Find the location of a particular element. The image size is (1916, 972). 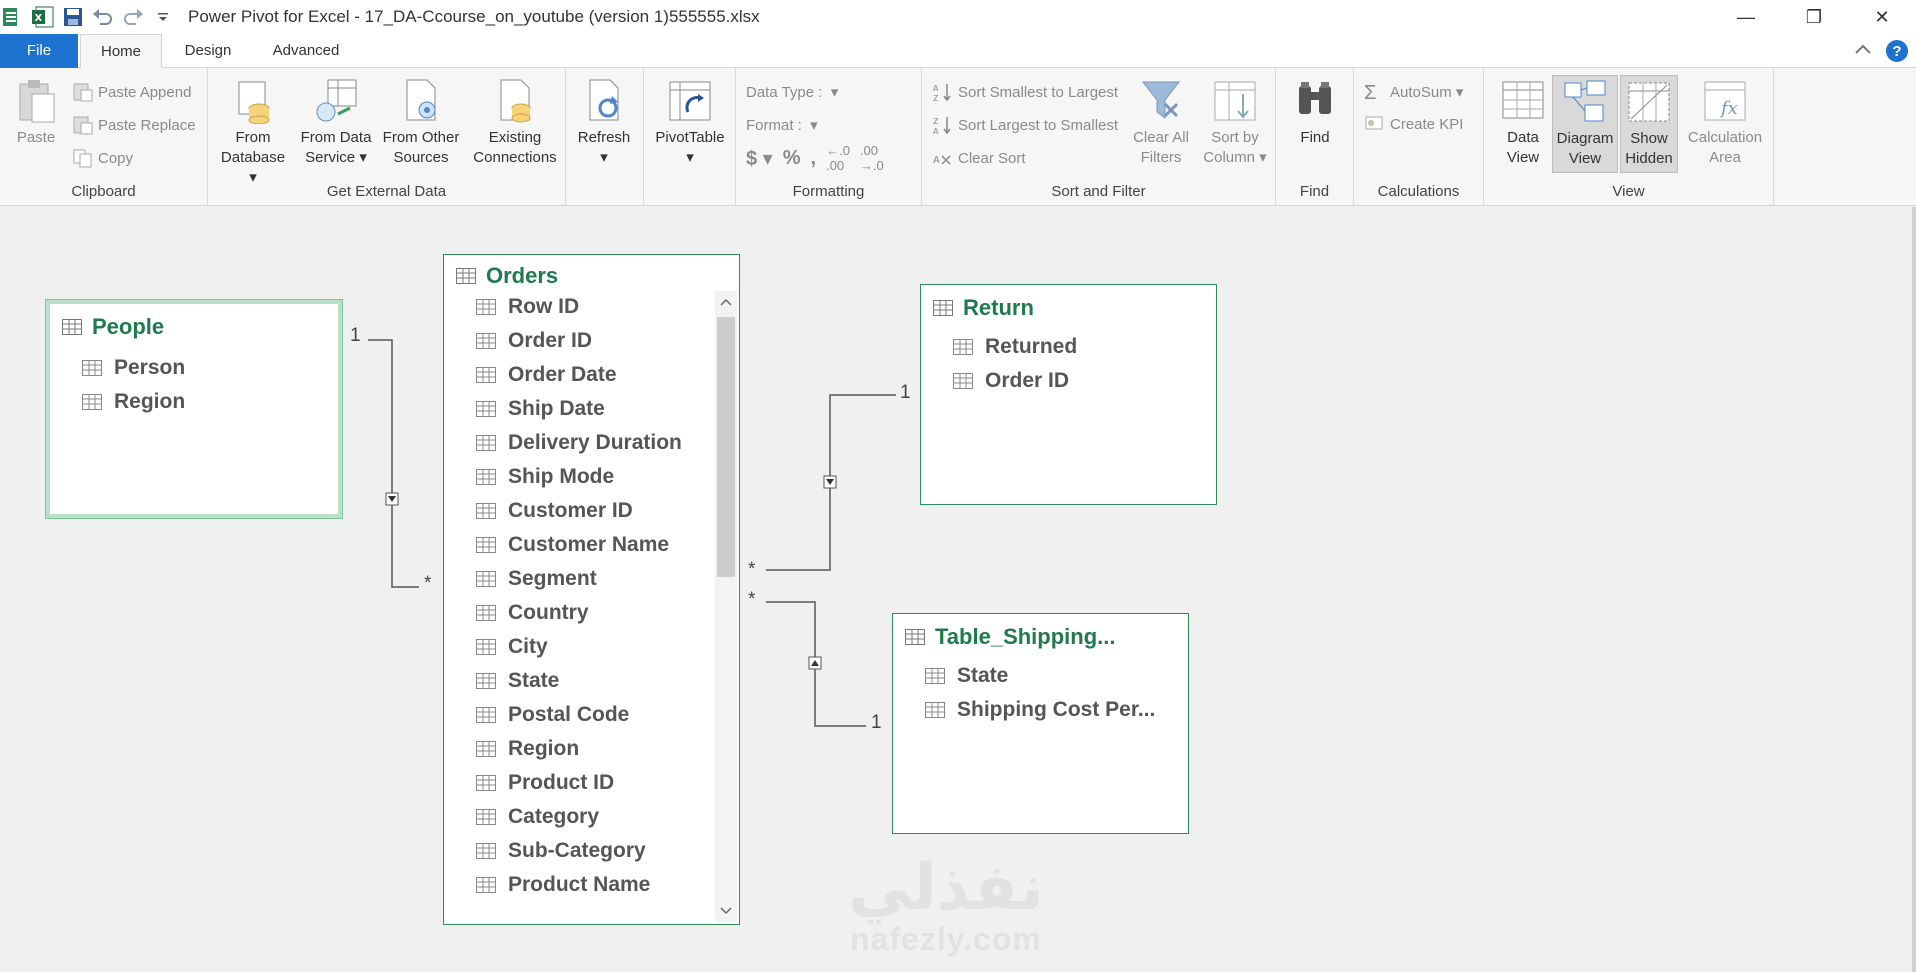

increase-decimal-icon: ←.0.00 is located at coordinates (838, 158).